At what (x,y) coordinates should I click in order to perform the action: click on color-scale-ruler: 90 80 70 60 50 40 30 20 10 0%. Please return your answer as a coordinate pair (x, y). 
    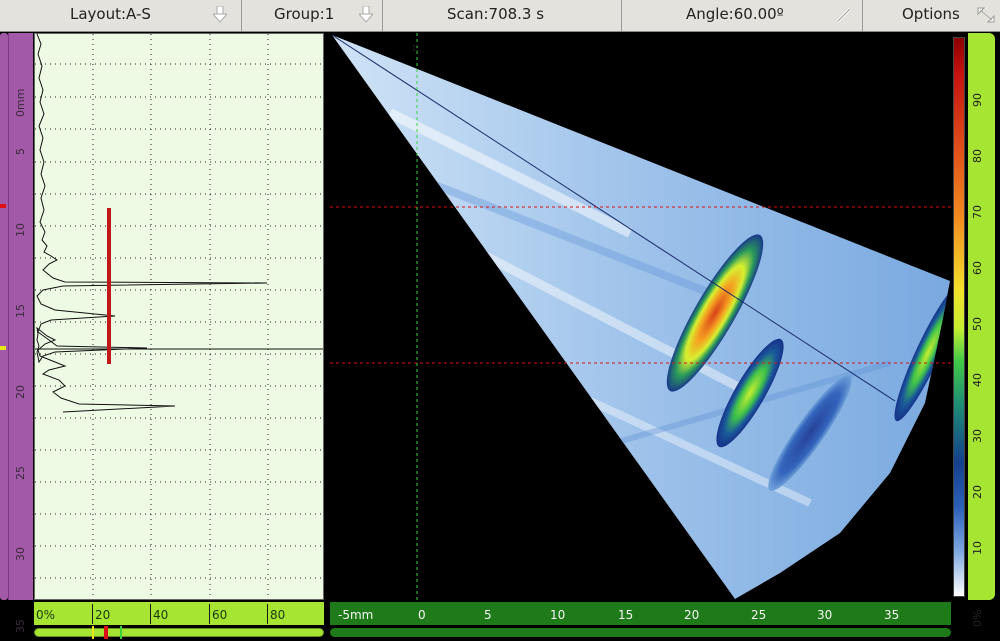
    Looking at the image, I should click on (981, 330).